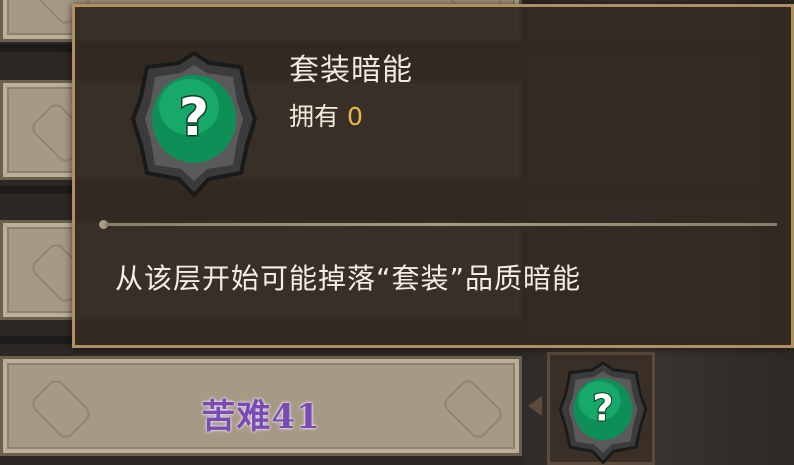 Image resolution: width=794 pixels, height=465 pixels. What do you see at coordinates (351, 70) in the screenshot?
I see `item-title: 套装暗能` at bounding box center [351, 70].